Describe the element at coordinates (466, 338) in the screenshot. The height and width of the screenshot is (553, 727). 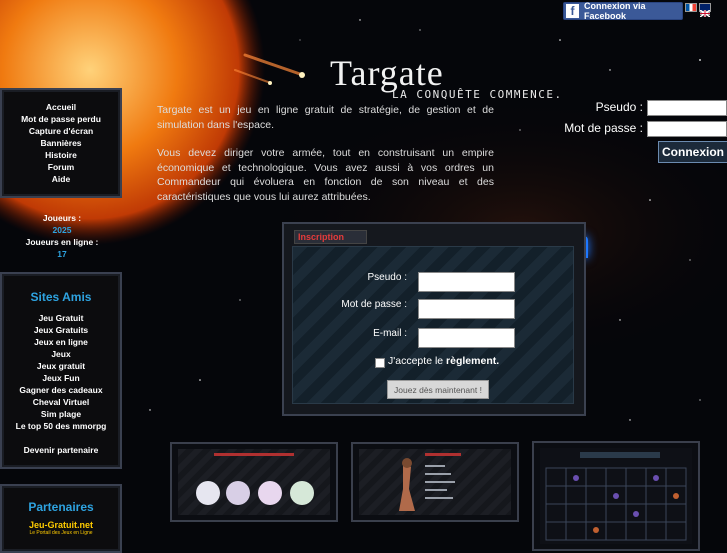
I see `signup-email-input` at that location.